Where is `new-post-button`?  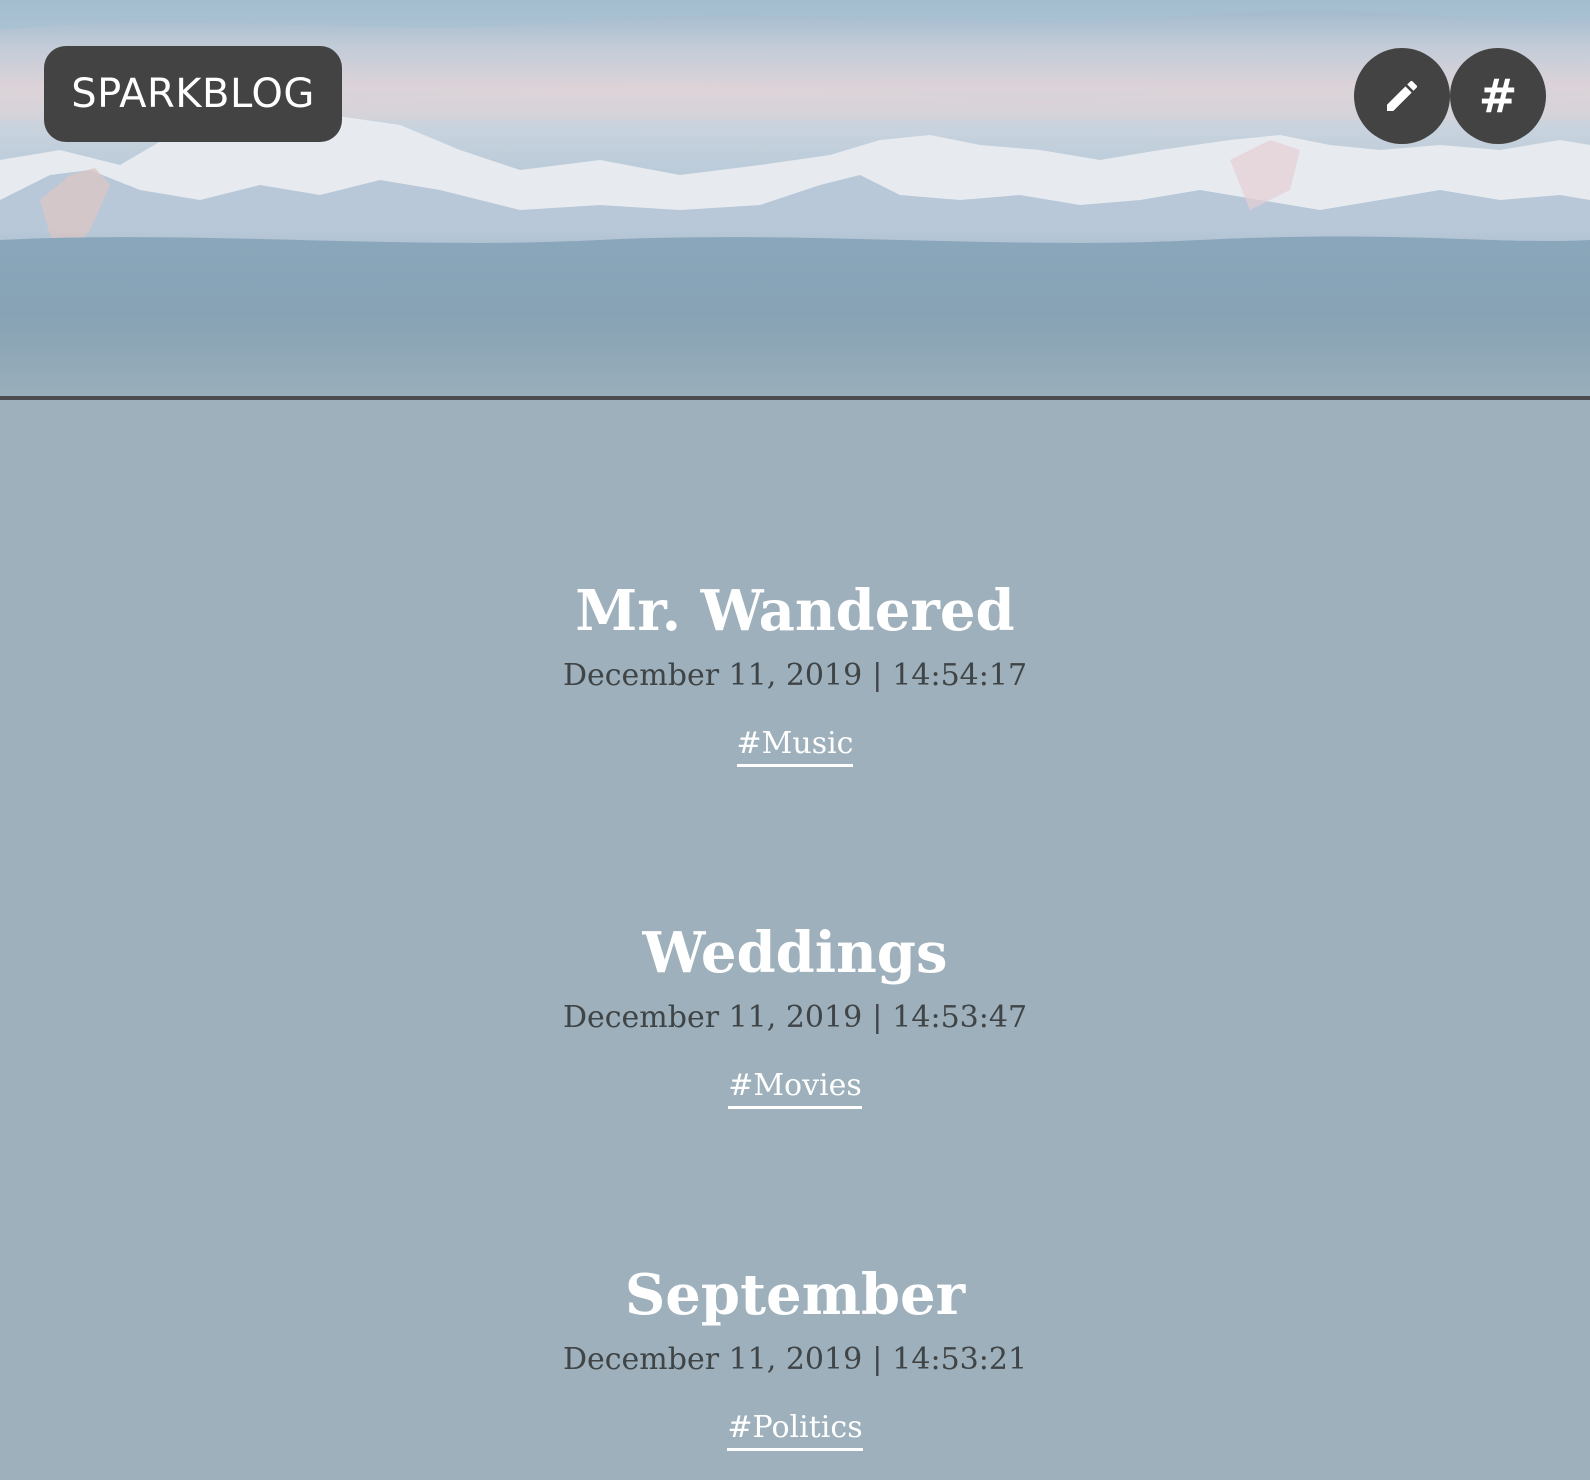
new-post-button is located at coordinates (1402, 96).